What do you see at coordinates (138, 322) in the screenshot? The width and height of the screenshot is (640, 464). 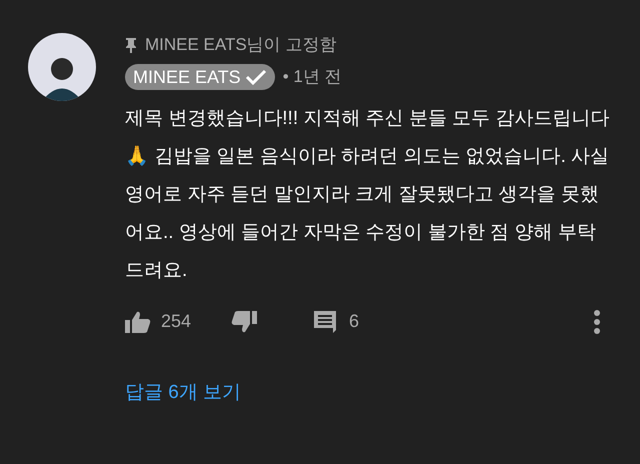 I see `thumbs-up-icon` at bounding box center [138, 322].